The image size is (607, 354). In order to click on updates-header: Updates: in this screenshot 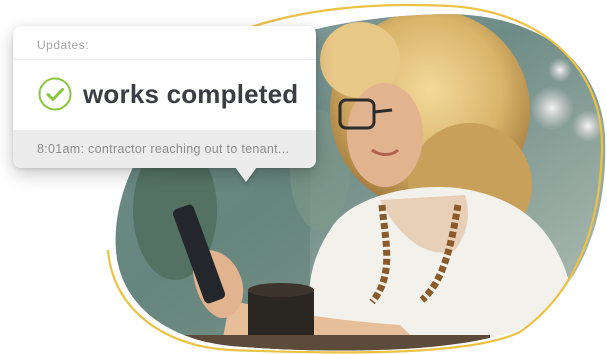, I will do `click(63, 45)`.